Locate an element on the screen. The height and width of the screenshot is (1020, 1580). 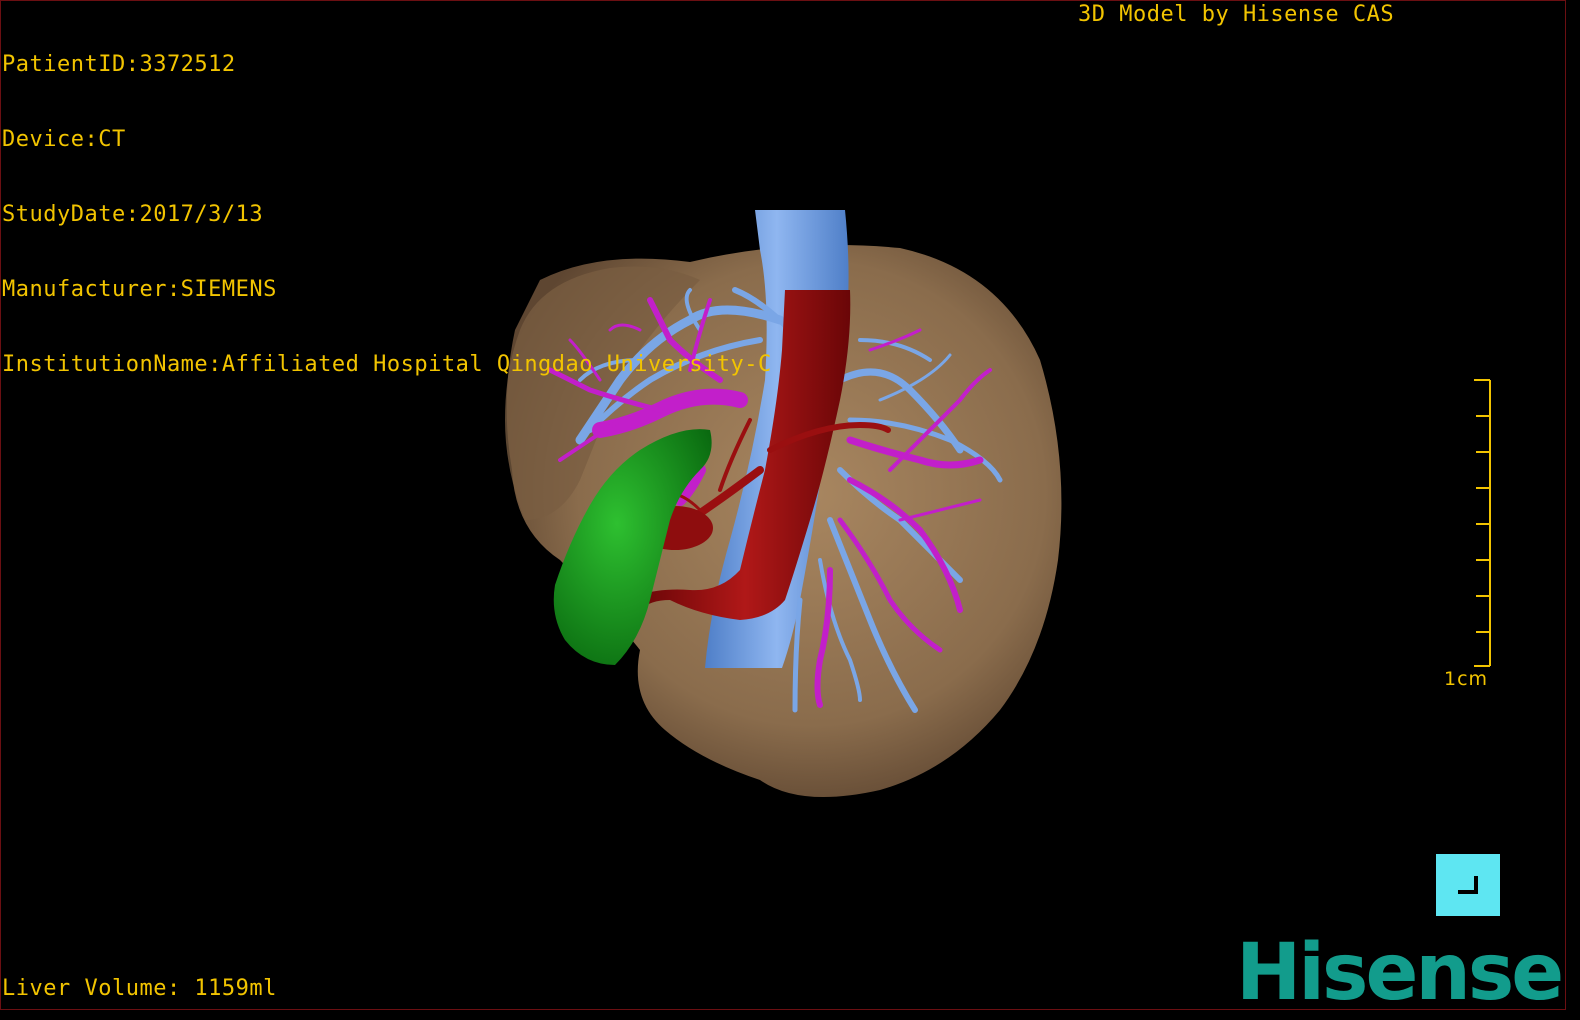
corner-view-button is located at coordinates (1468, 885).